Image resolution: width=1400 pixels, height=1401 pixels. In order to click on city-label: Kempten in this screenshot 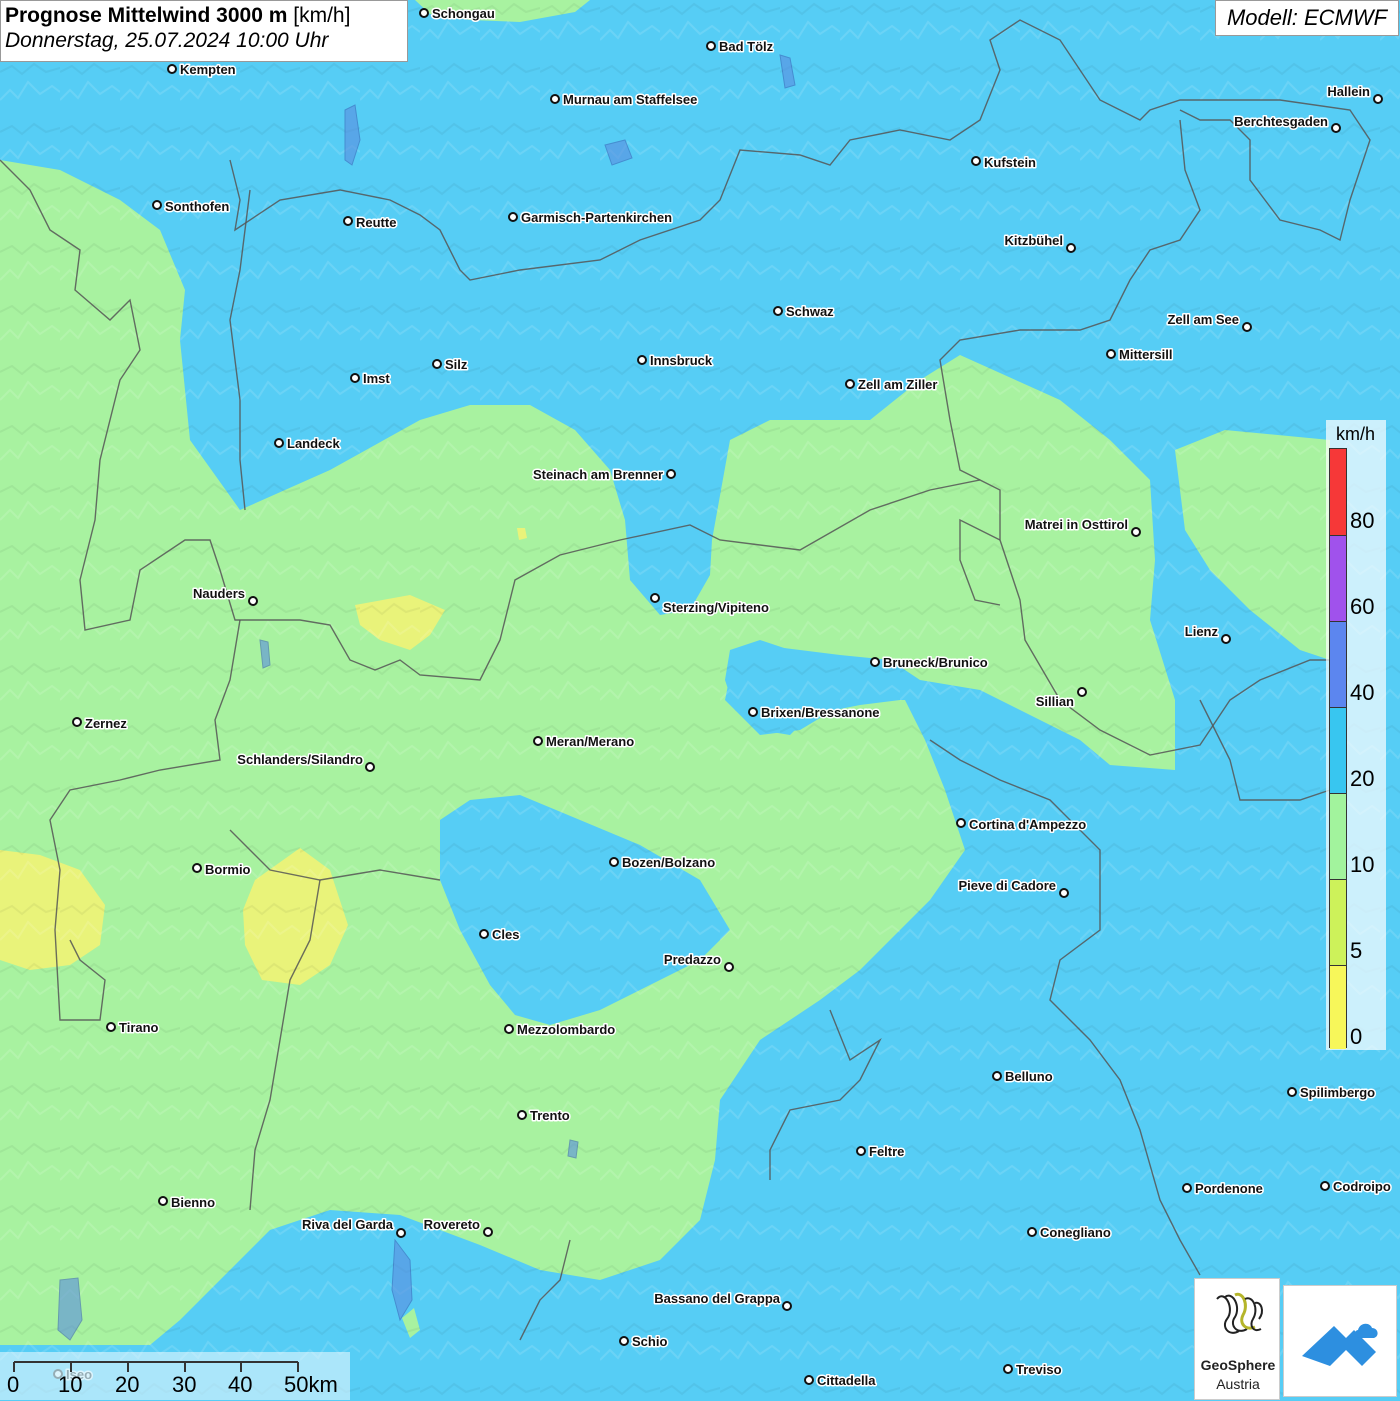, I will do `click(208, 69)`.